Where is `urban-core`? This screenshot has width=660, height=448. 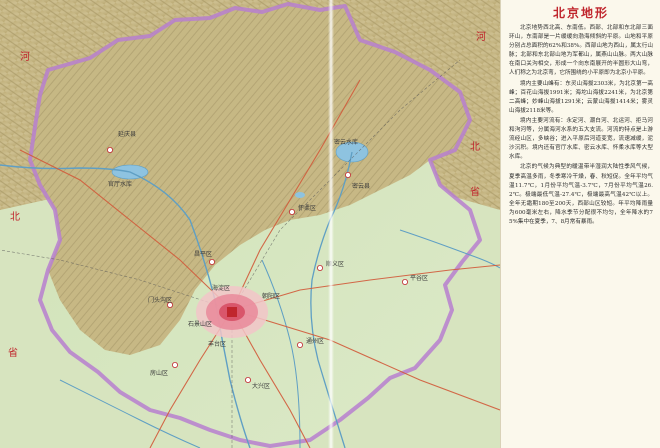 urban-core is located at coordinates (232, 312).